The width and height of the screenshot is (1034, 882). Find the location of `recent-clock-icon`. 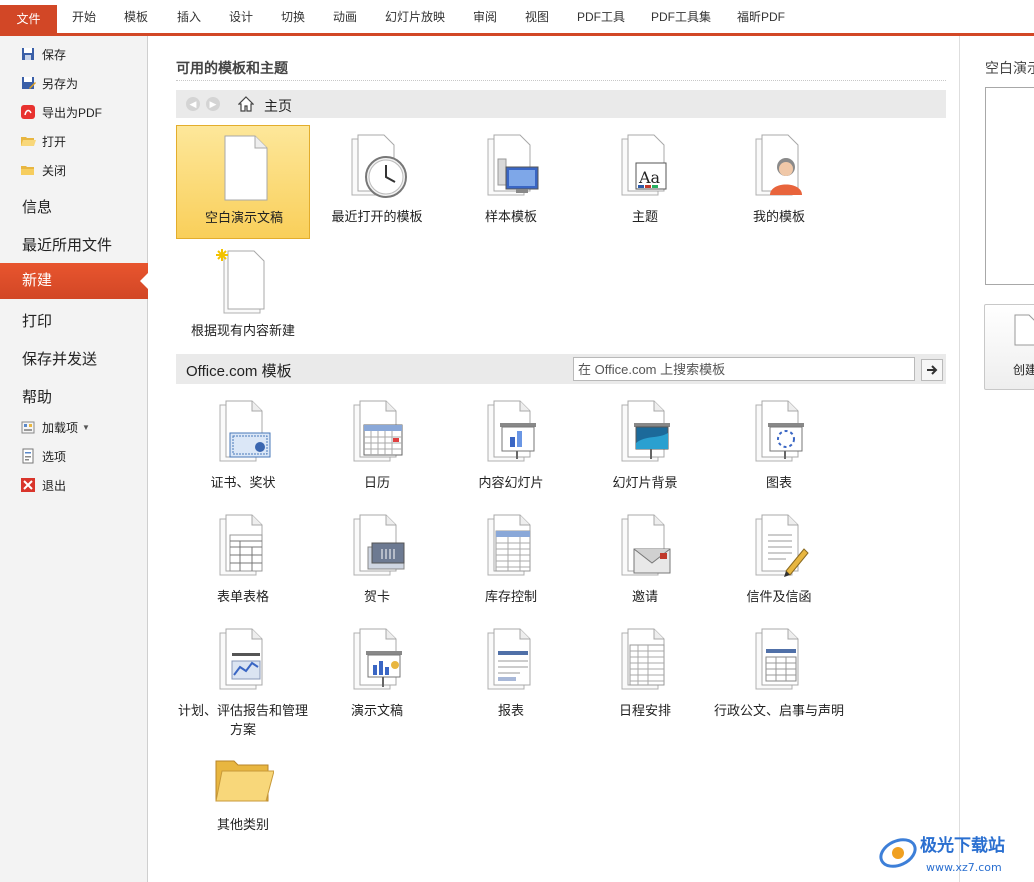

recent-clock-icon is located at coordinates (379, 166).